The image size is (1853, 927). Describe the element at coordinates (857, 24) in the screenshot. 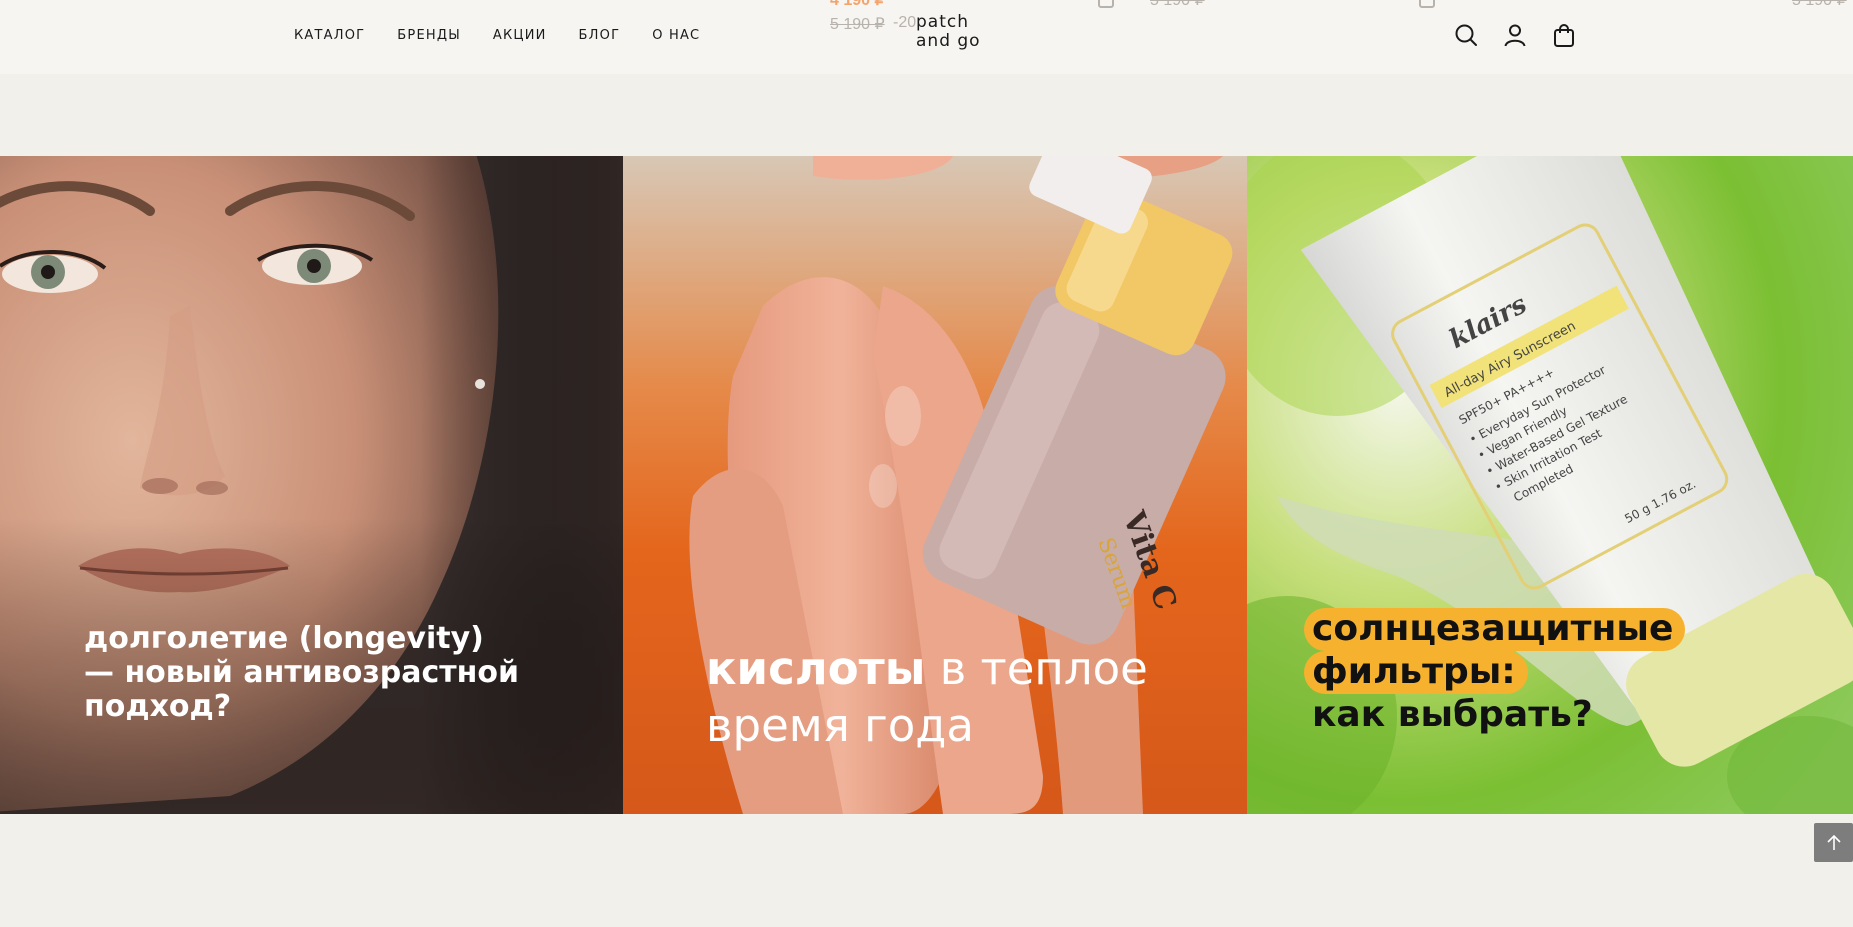

I see `ghost-product-old-price: 5 190 ₽` at that location.